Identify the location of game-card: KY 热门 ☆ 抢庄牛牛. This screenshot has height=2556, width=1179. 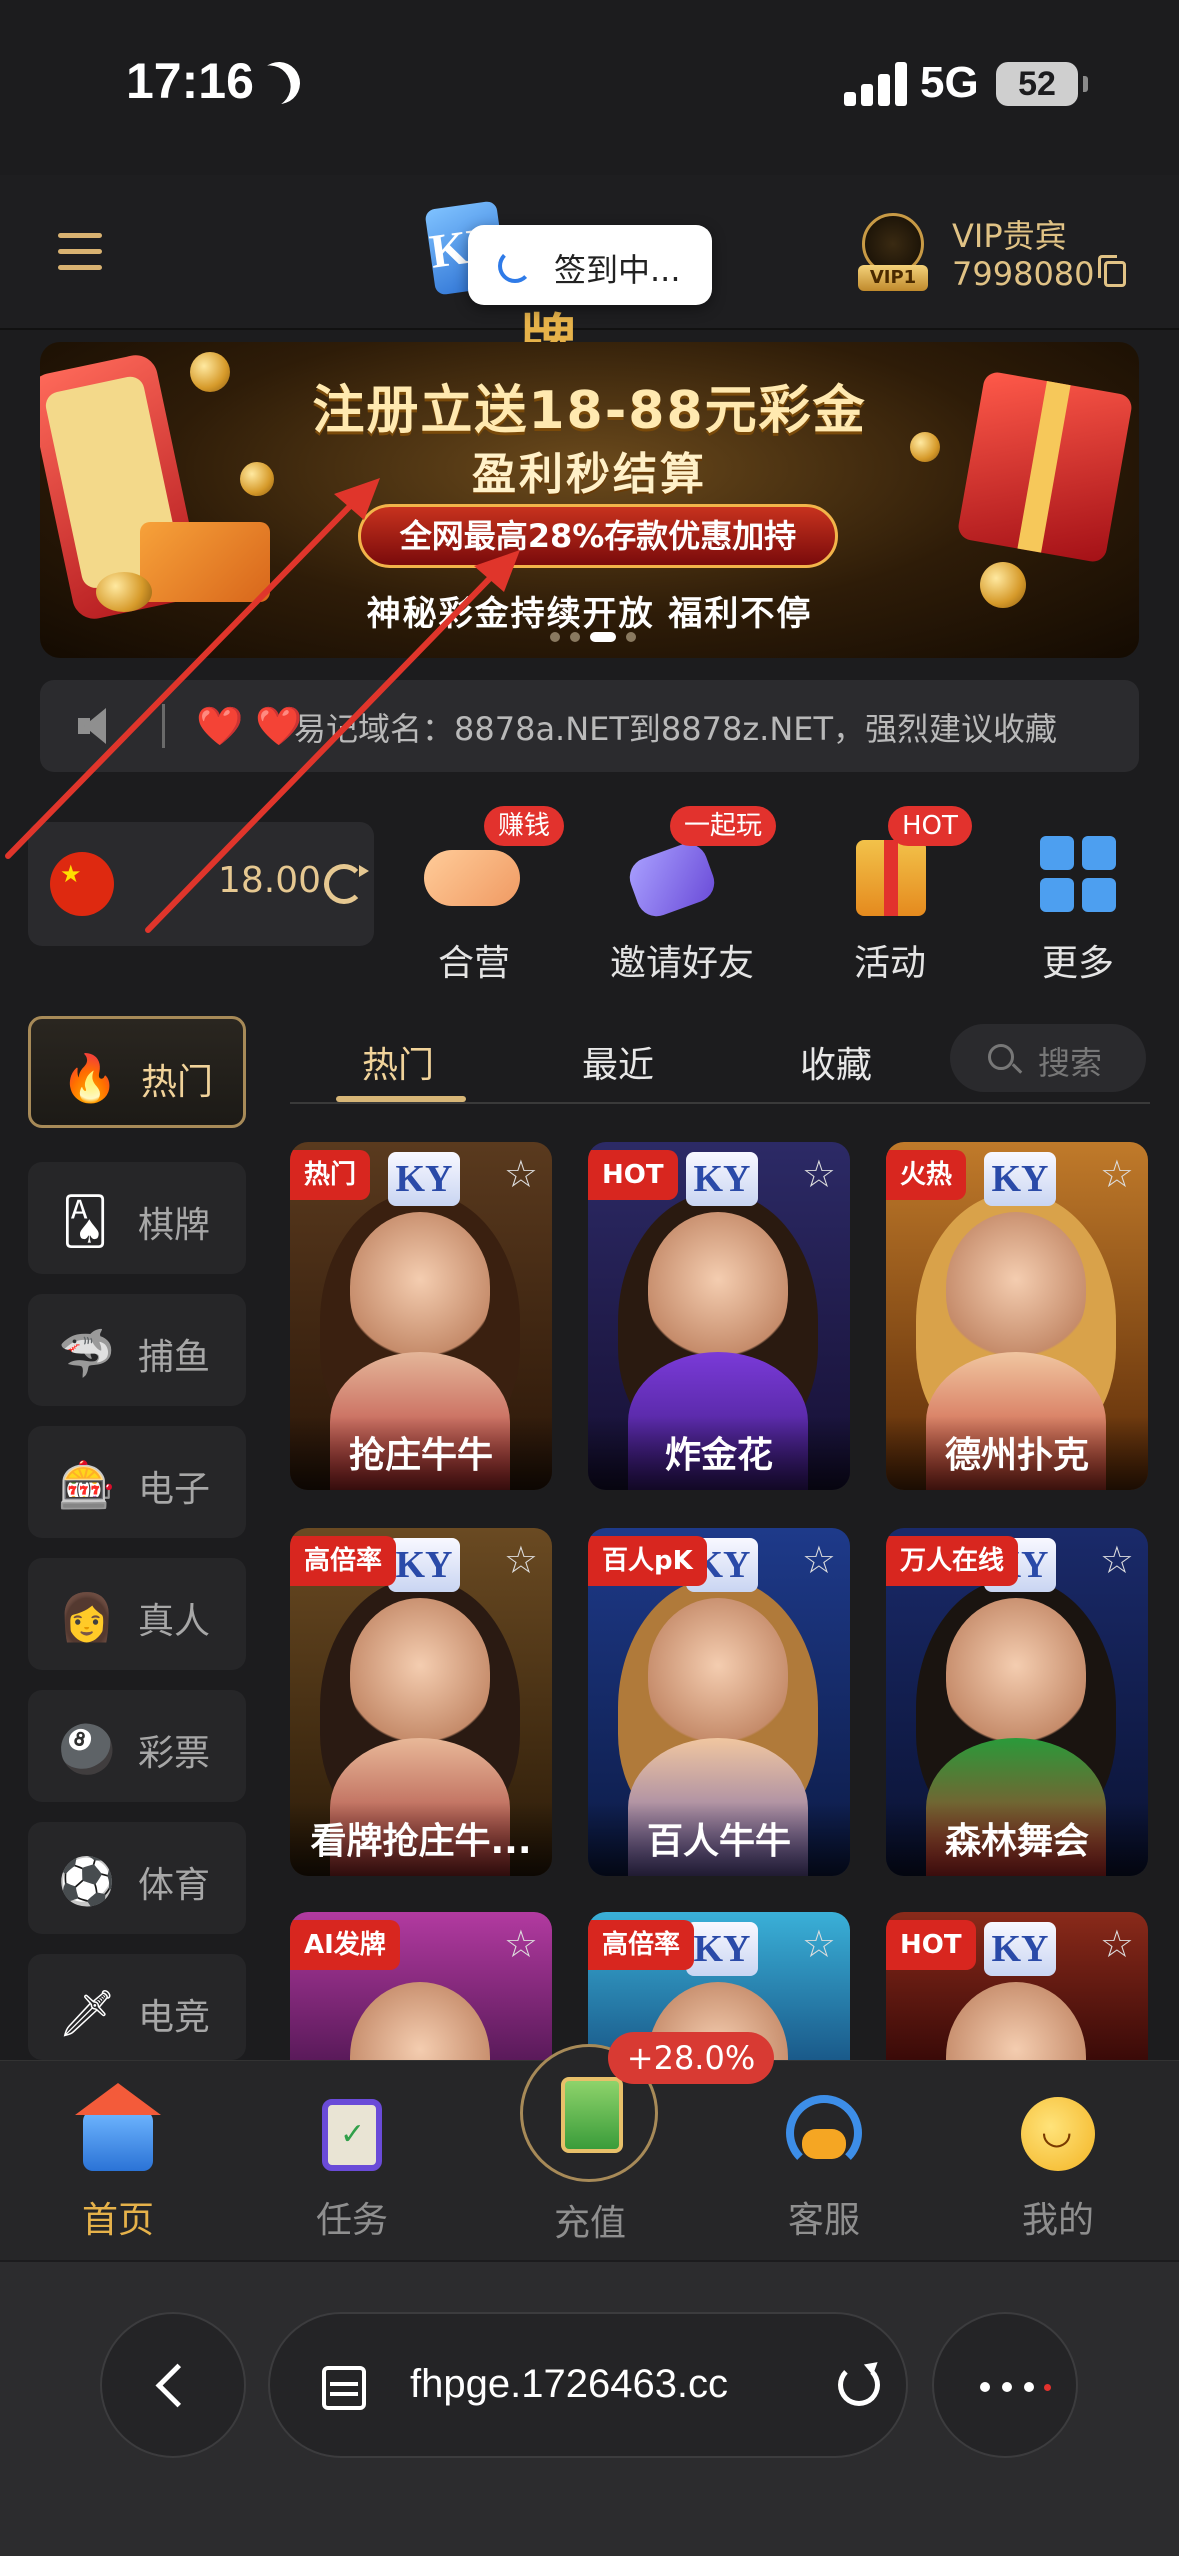
(421, 1316).